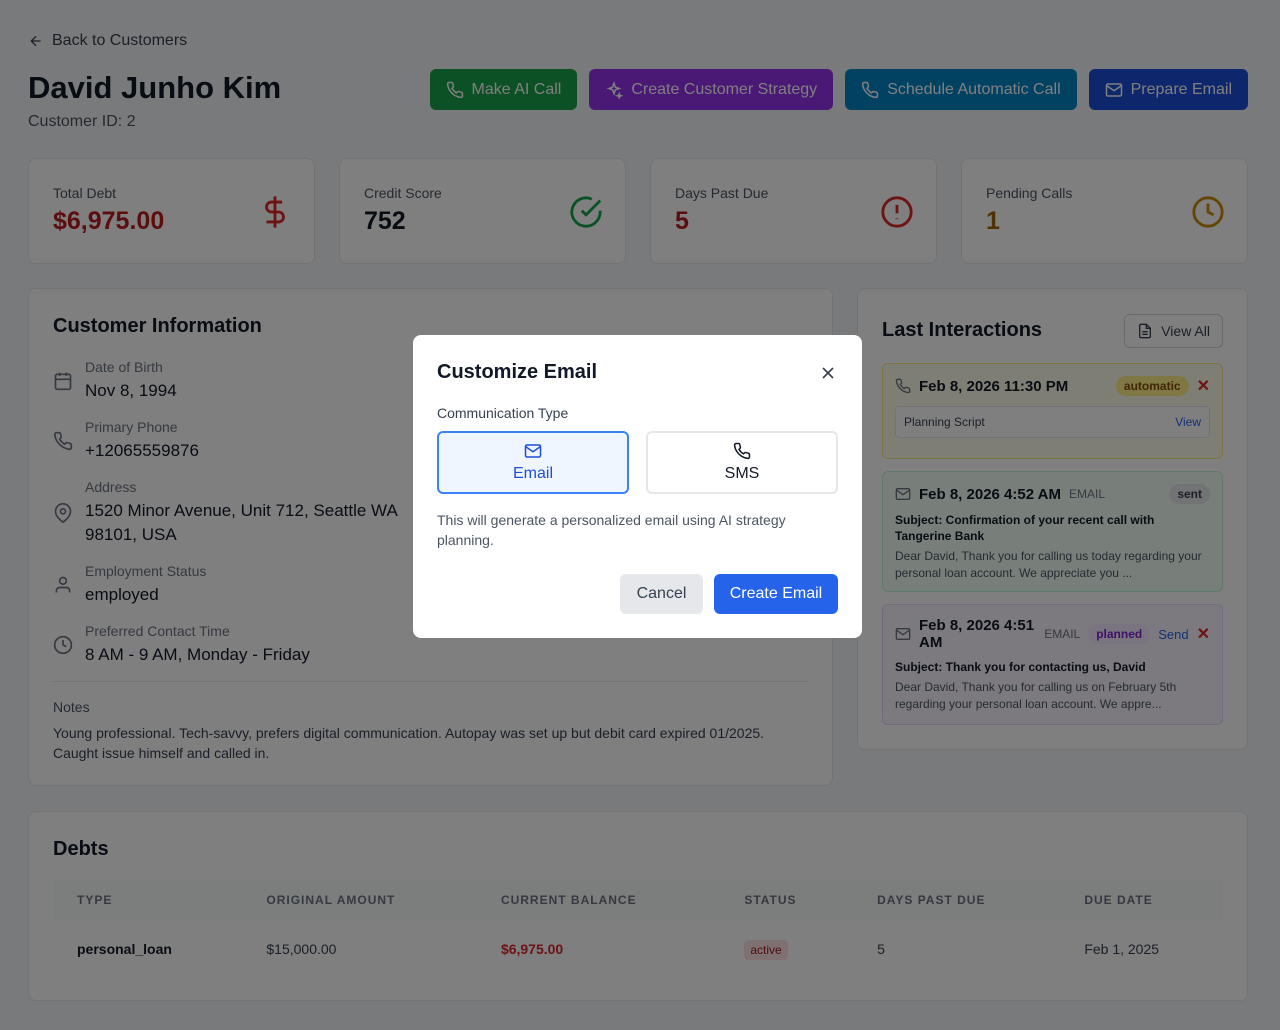 This screenshot has width=1280, height=1030. Describe the element at coordinates (503, 413) in the screenshot. I see `communication-type-label: Communication Type` at that location.